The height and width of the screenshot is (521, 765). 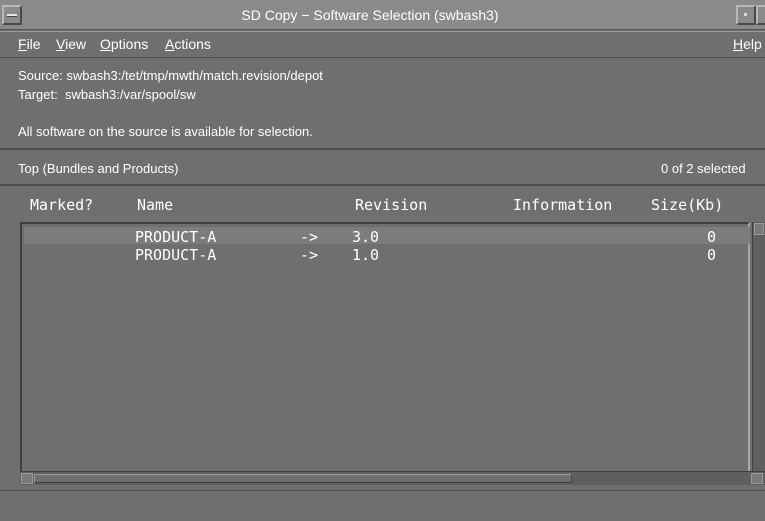 What do you see at coordinates (370, 15) in the screenshot?
I see `window-title: SD Copy − Software Selection (swbash3)` at bounding box center [370, 15].